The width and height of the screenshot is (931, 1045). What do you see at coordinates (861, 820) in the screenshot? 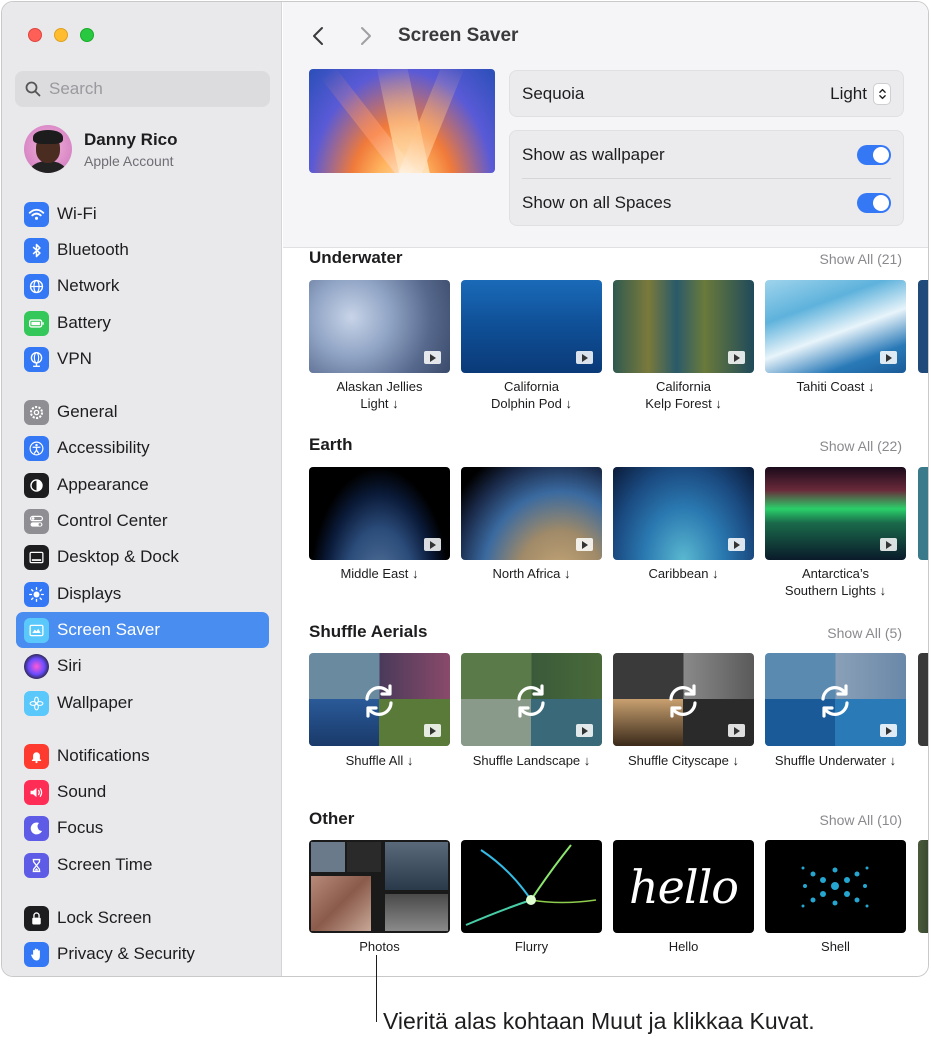
I see `show-all-other-button: Show All (10)` at bounding box center [861, 820].